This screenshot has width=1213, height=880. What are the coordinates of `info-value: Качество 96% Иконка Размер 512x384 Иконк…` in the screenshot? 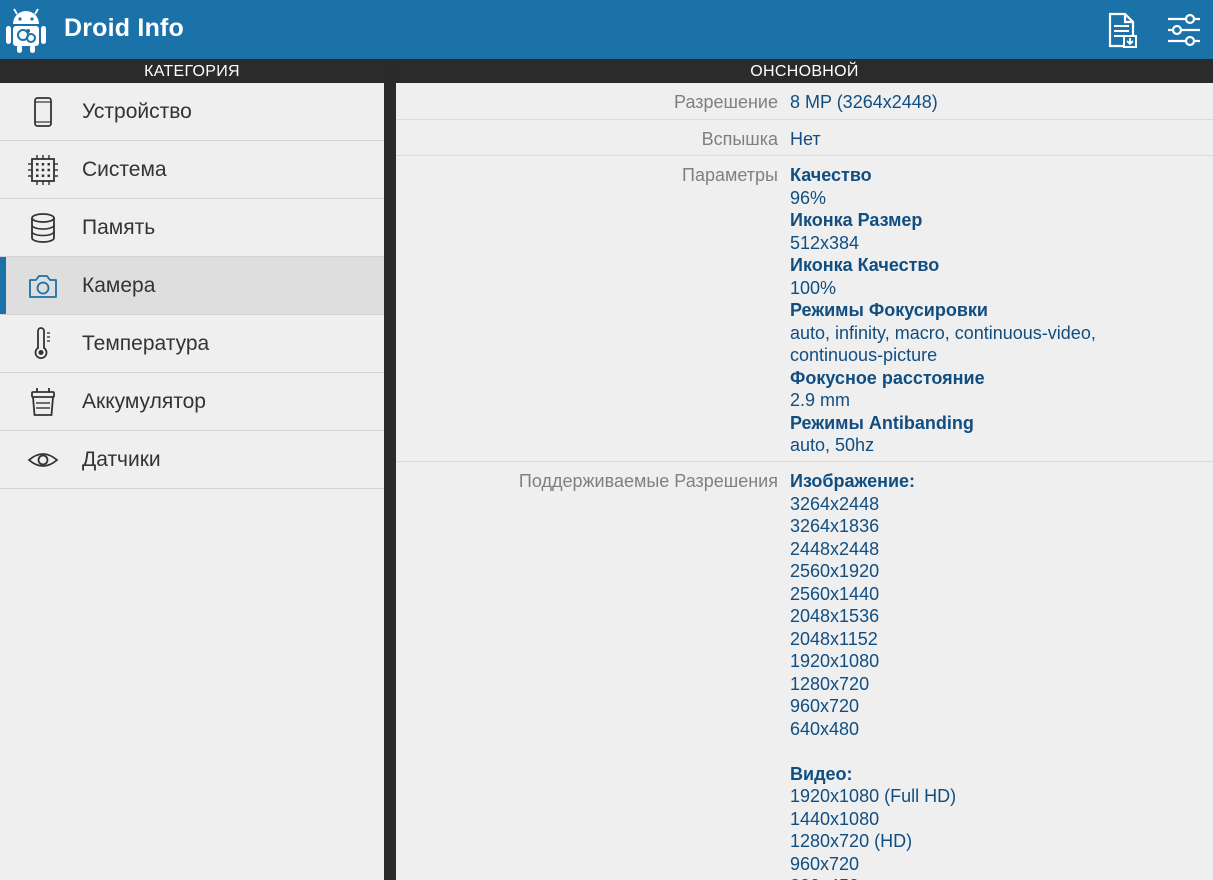 It's located at (943, 310).